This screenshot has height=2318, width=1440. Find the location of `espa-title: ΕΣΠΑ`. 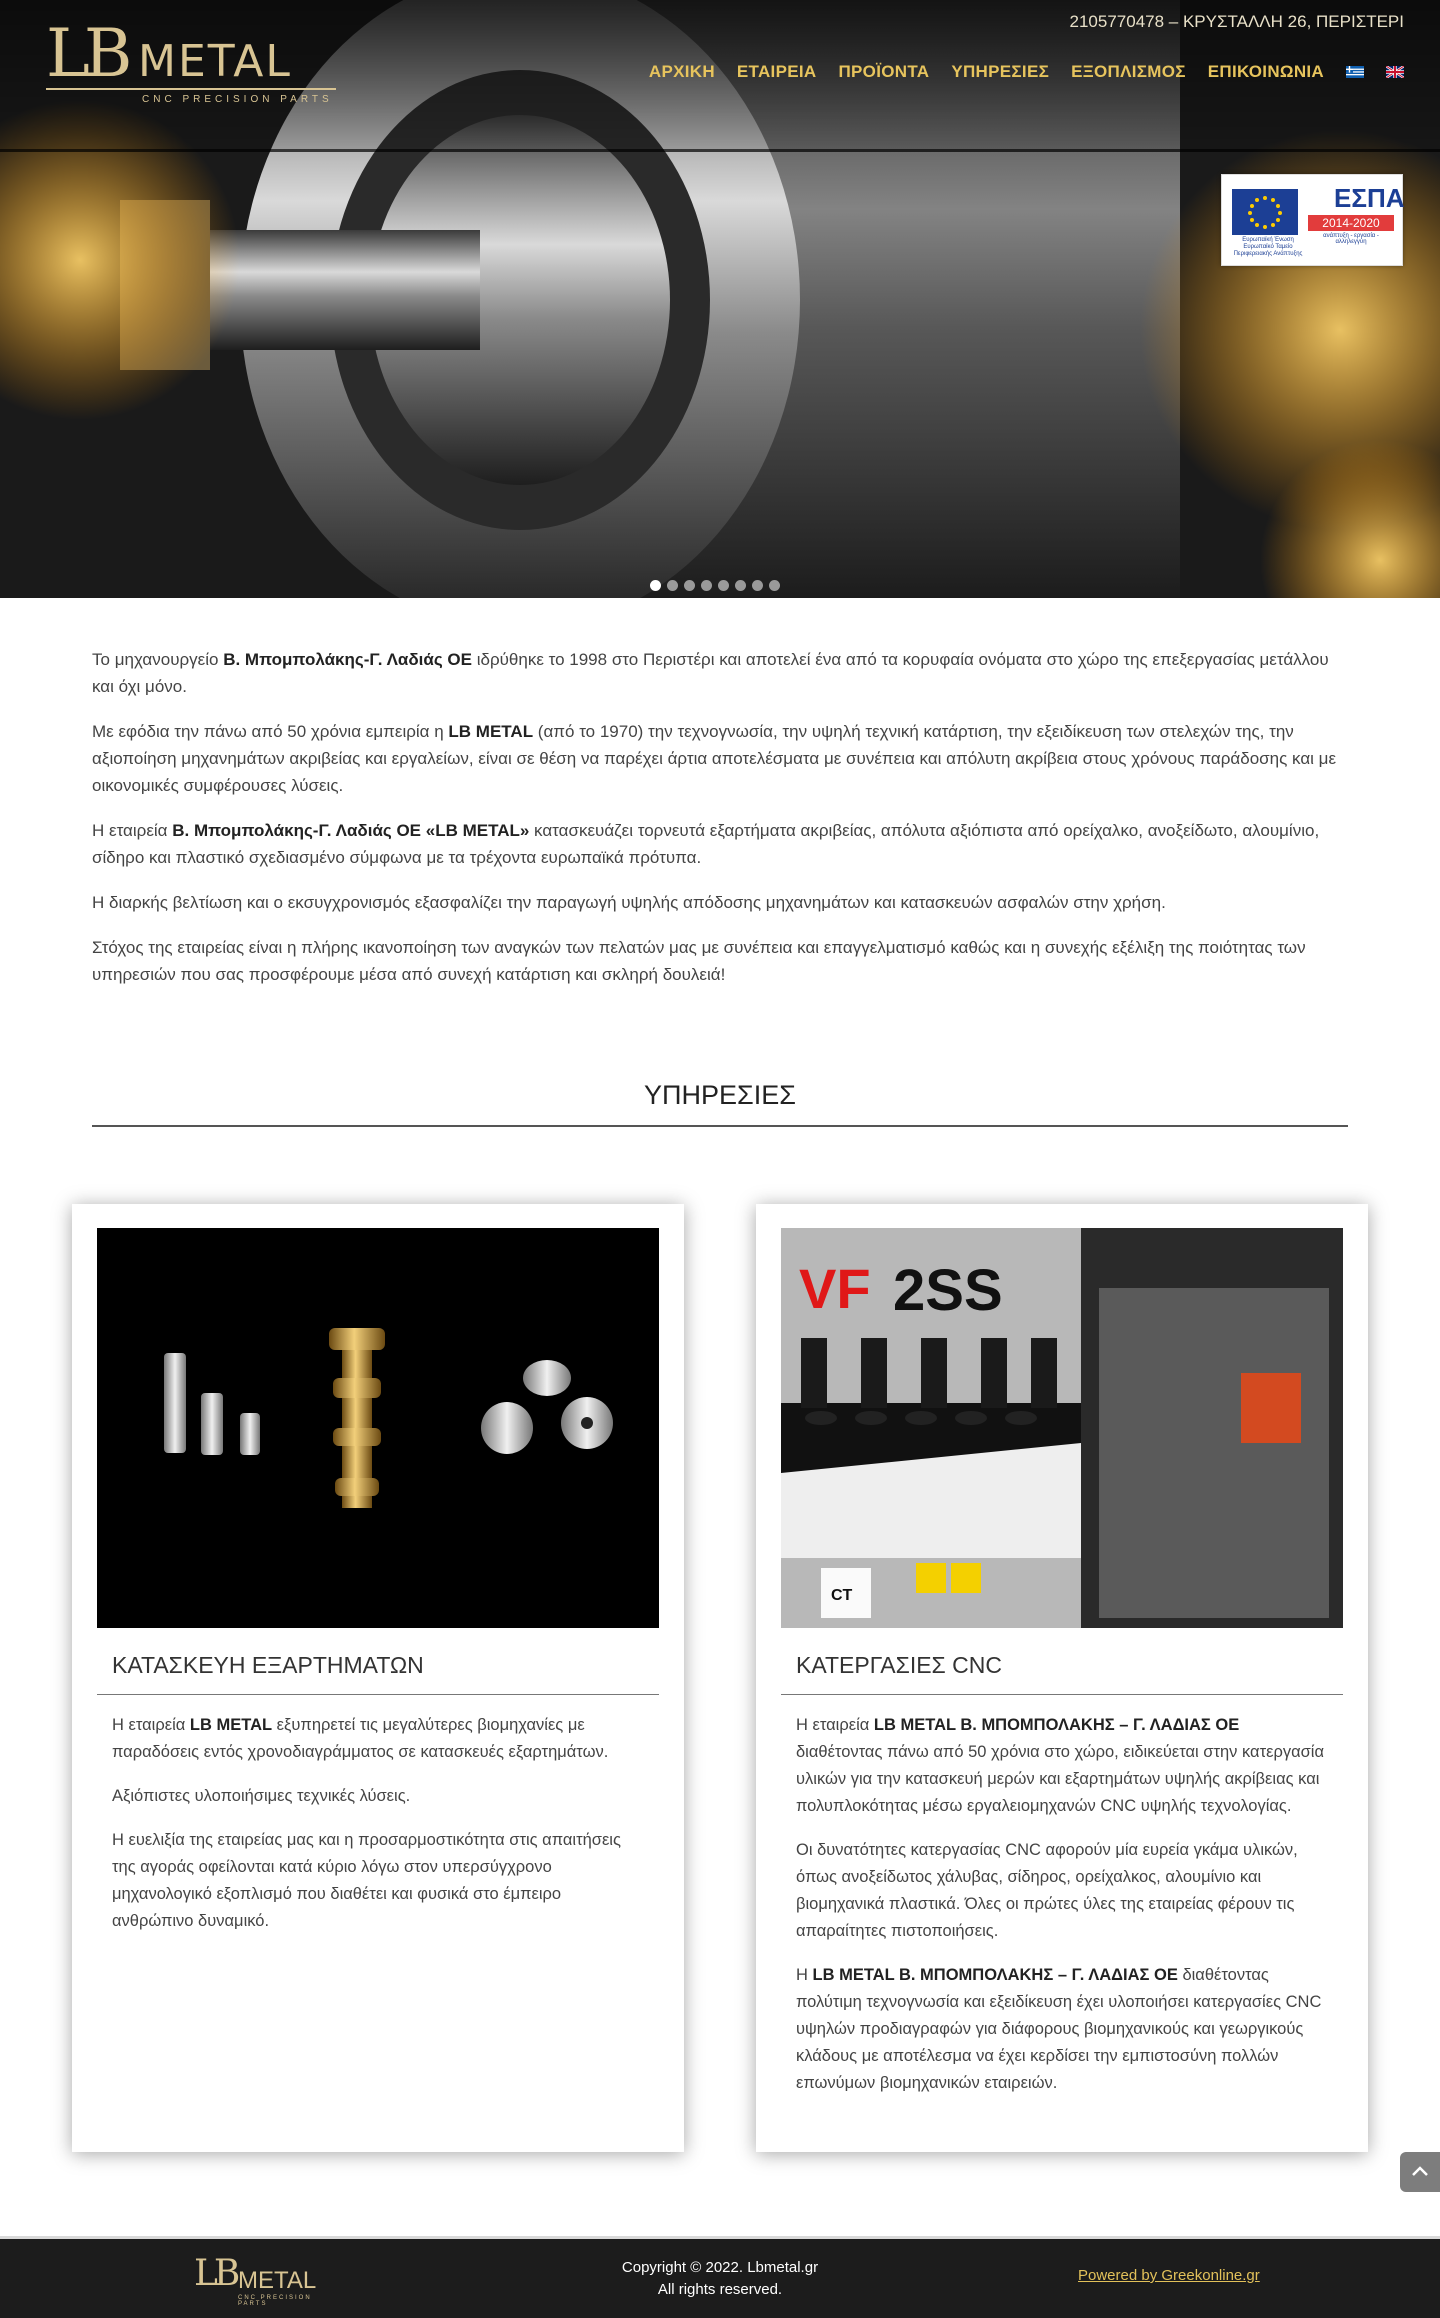

espa-title: ΕΣΠΑ is located at coordinates (1369, 198).